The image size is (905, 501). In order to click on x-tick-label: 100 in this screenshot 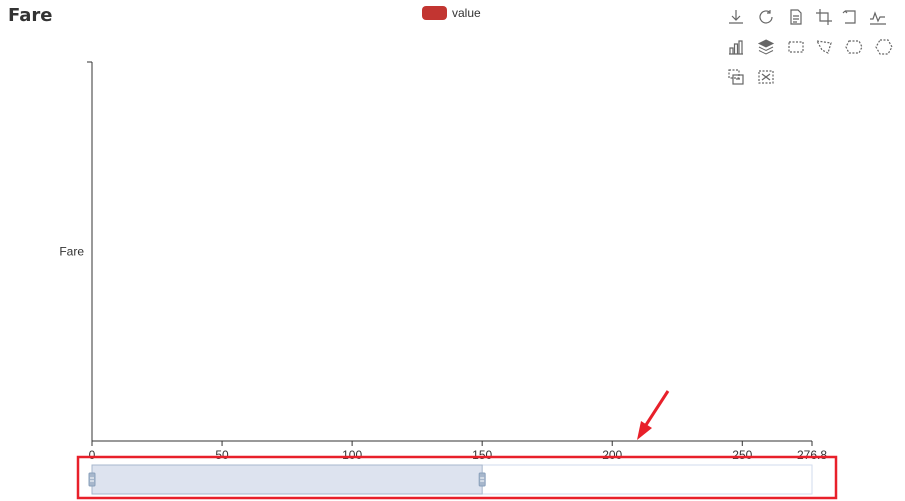, I will do `click(352, 455)`.